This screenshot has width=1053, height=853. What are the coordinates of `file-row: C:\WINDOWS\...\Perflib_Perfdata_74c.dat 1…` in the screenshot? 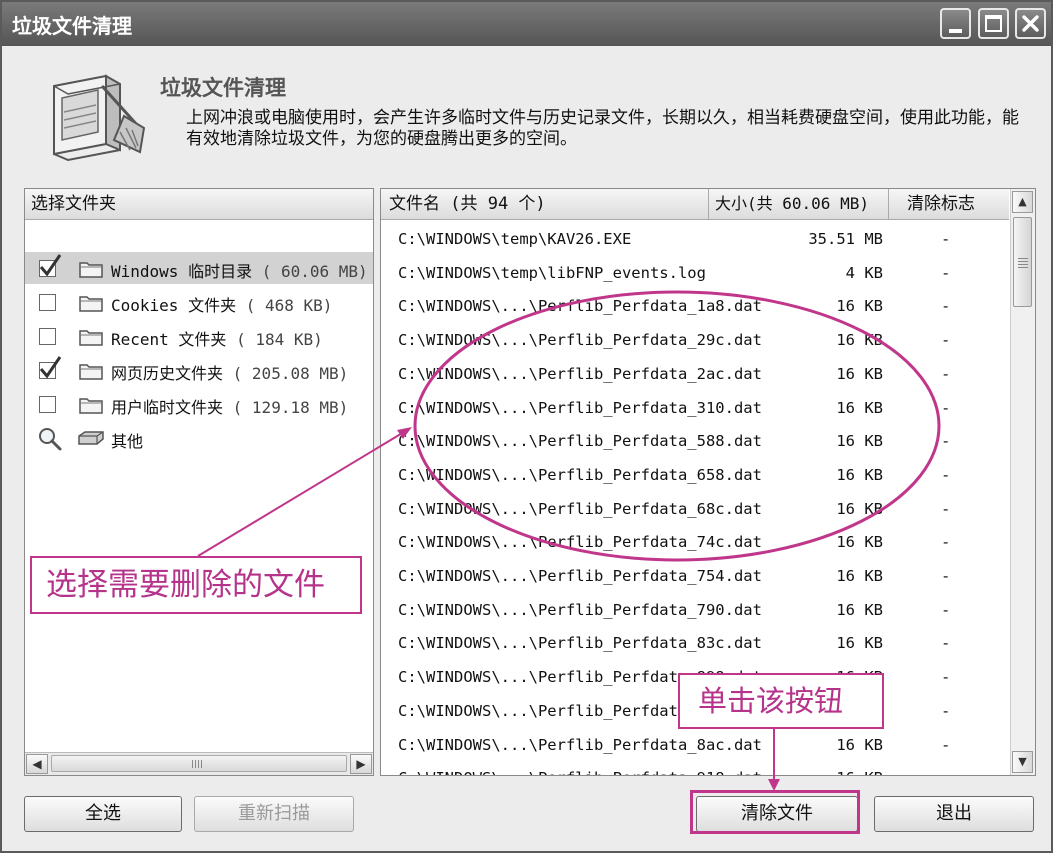 It's located at (695, 543).